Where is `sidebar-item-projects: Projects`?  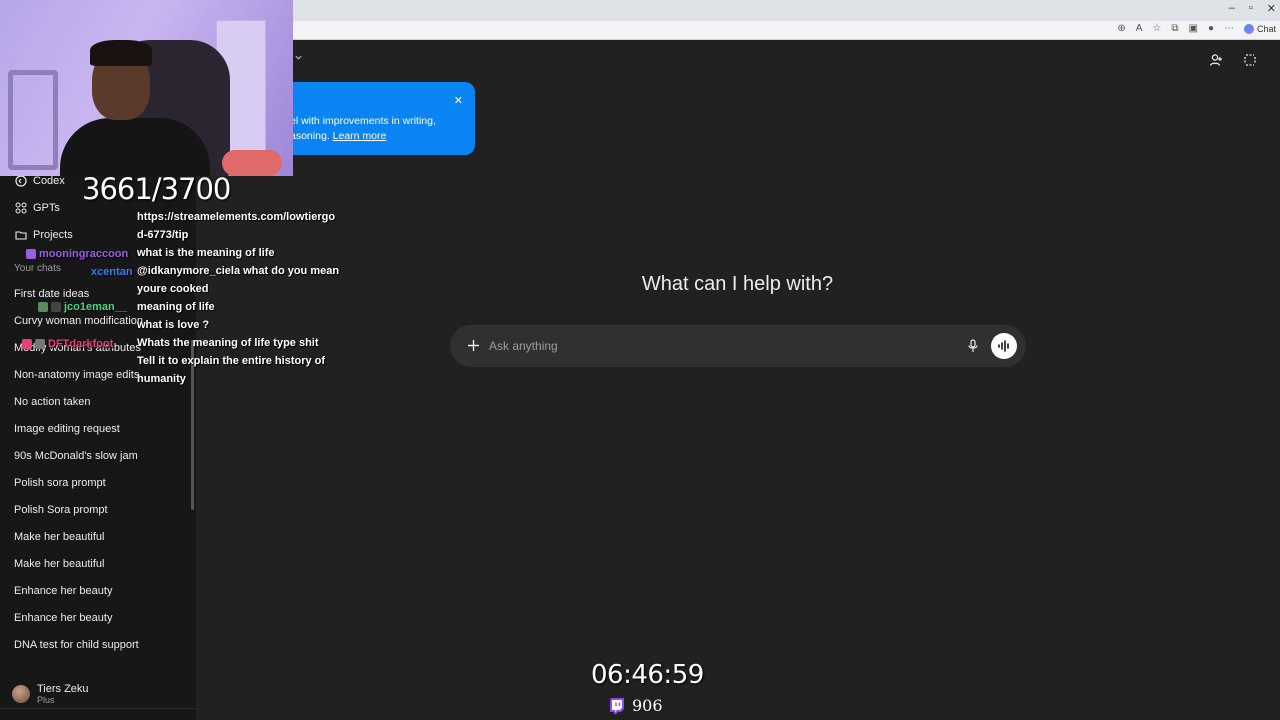
sidebar-item-projects: Projects is located at coordinates (43, 234).